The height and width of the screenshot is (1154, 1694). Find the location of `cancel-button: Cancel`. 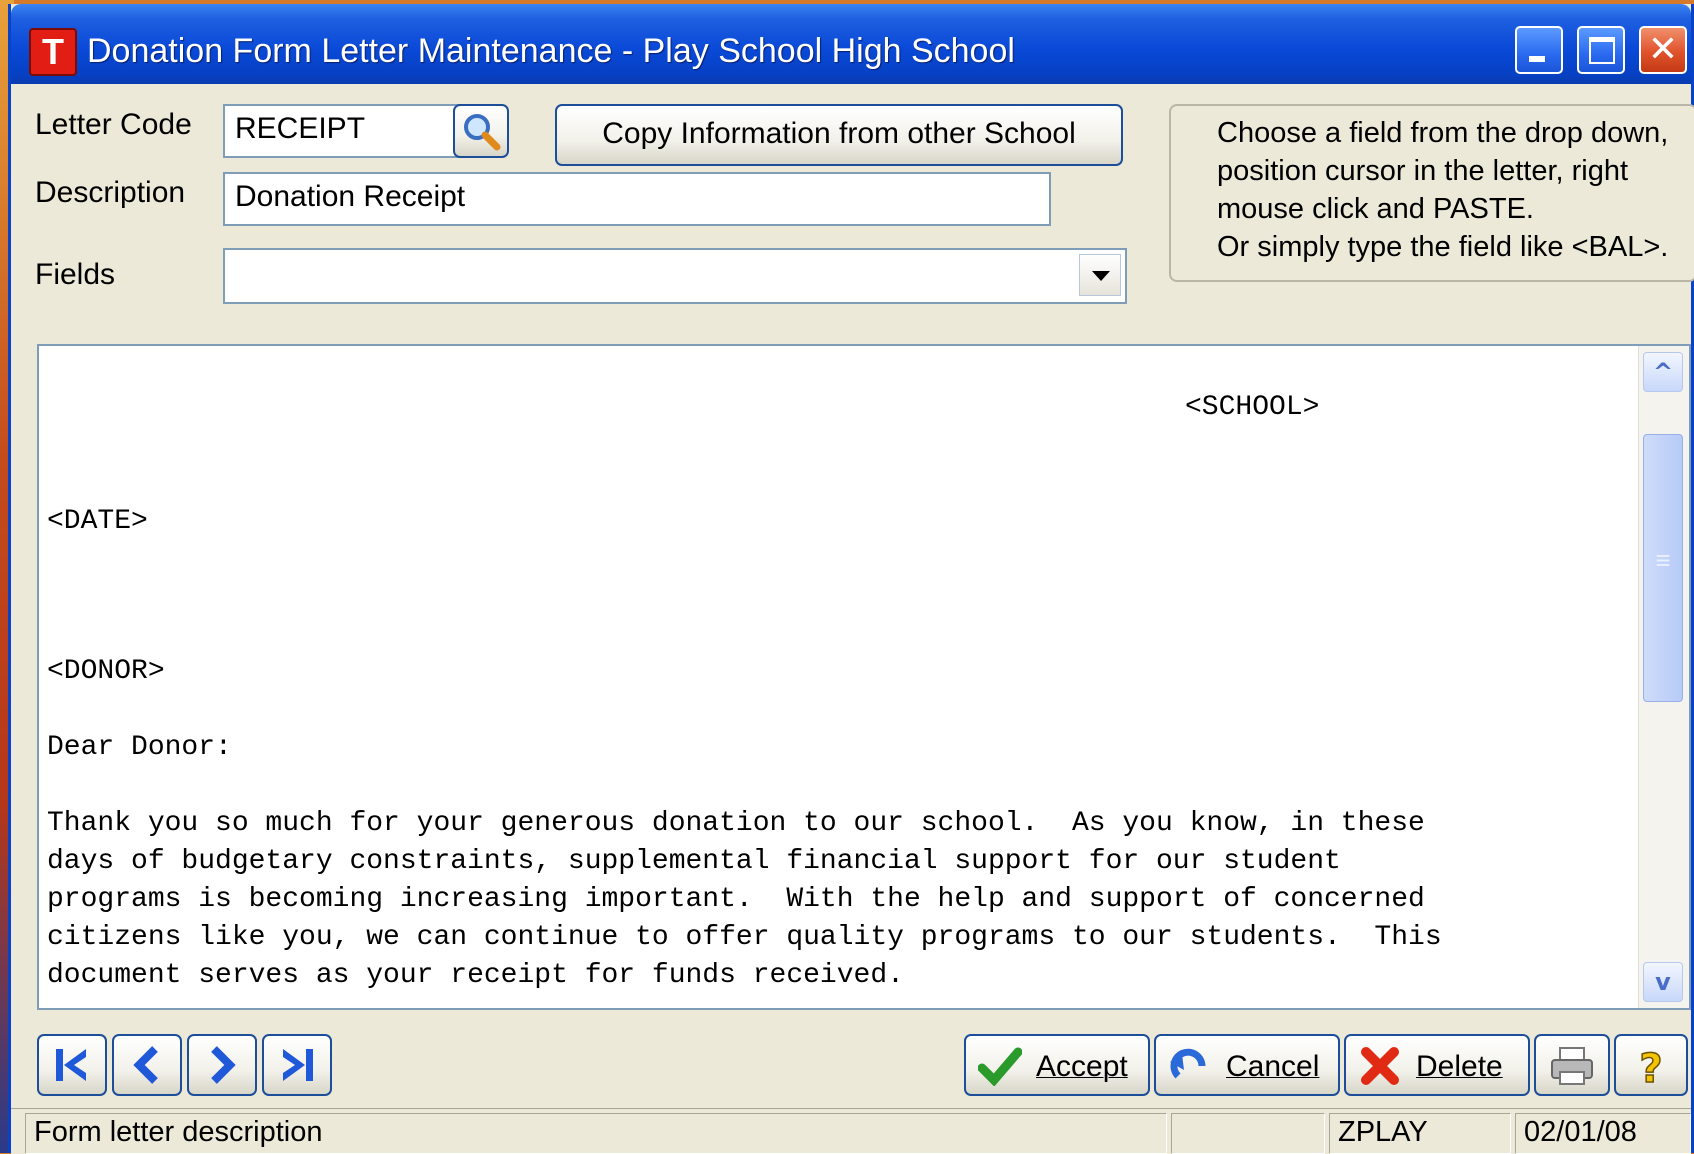

cancel-button: Cancel is located at coordinates (1247, 1065).